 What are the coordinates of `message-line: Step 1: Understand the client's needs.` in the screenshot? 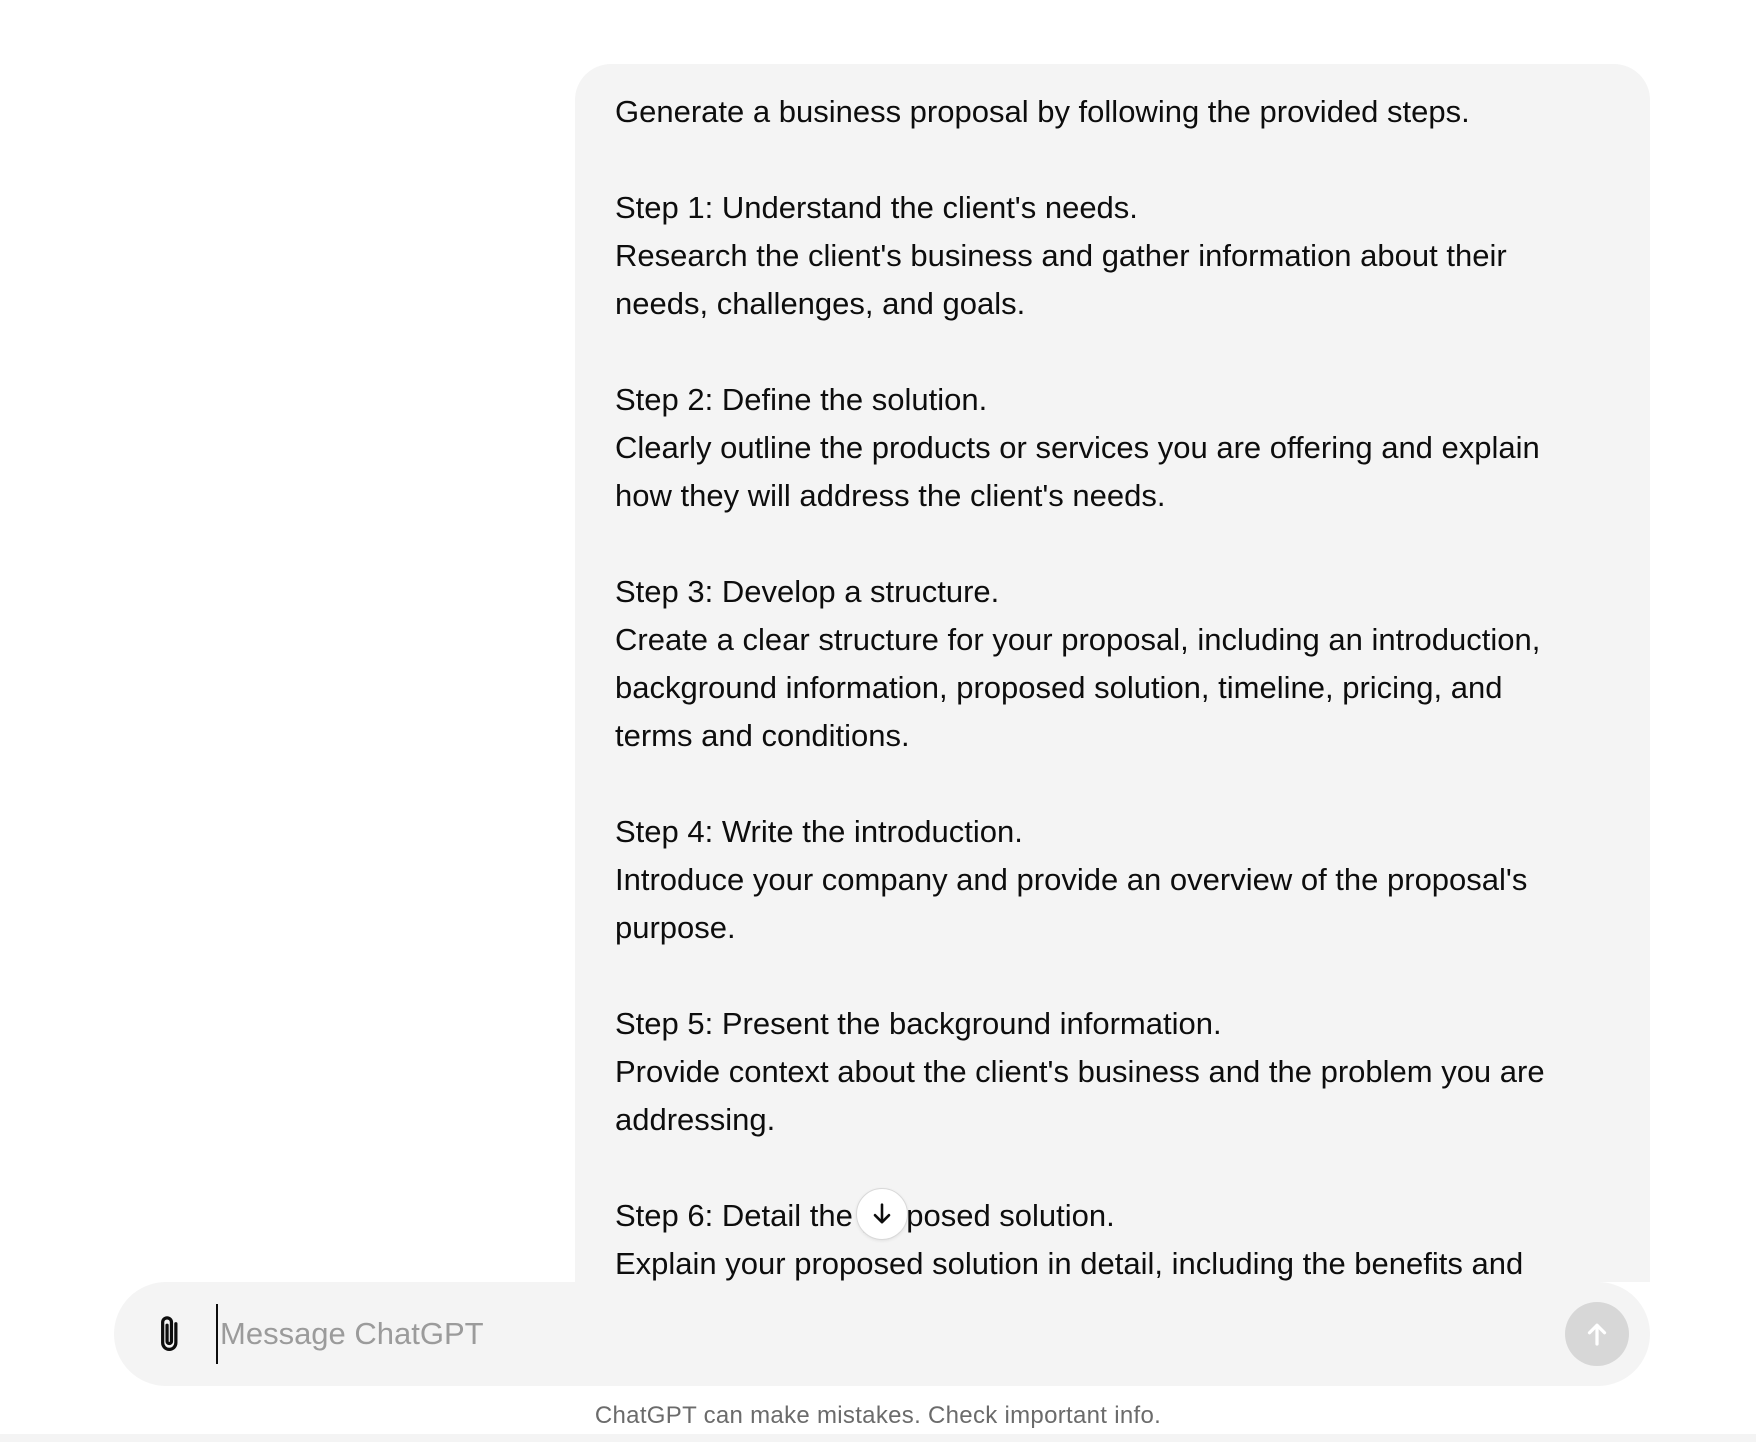 It's located at (876, 207).